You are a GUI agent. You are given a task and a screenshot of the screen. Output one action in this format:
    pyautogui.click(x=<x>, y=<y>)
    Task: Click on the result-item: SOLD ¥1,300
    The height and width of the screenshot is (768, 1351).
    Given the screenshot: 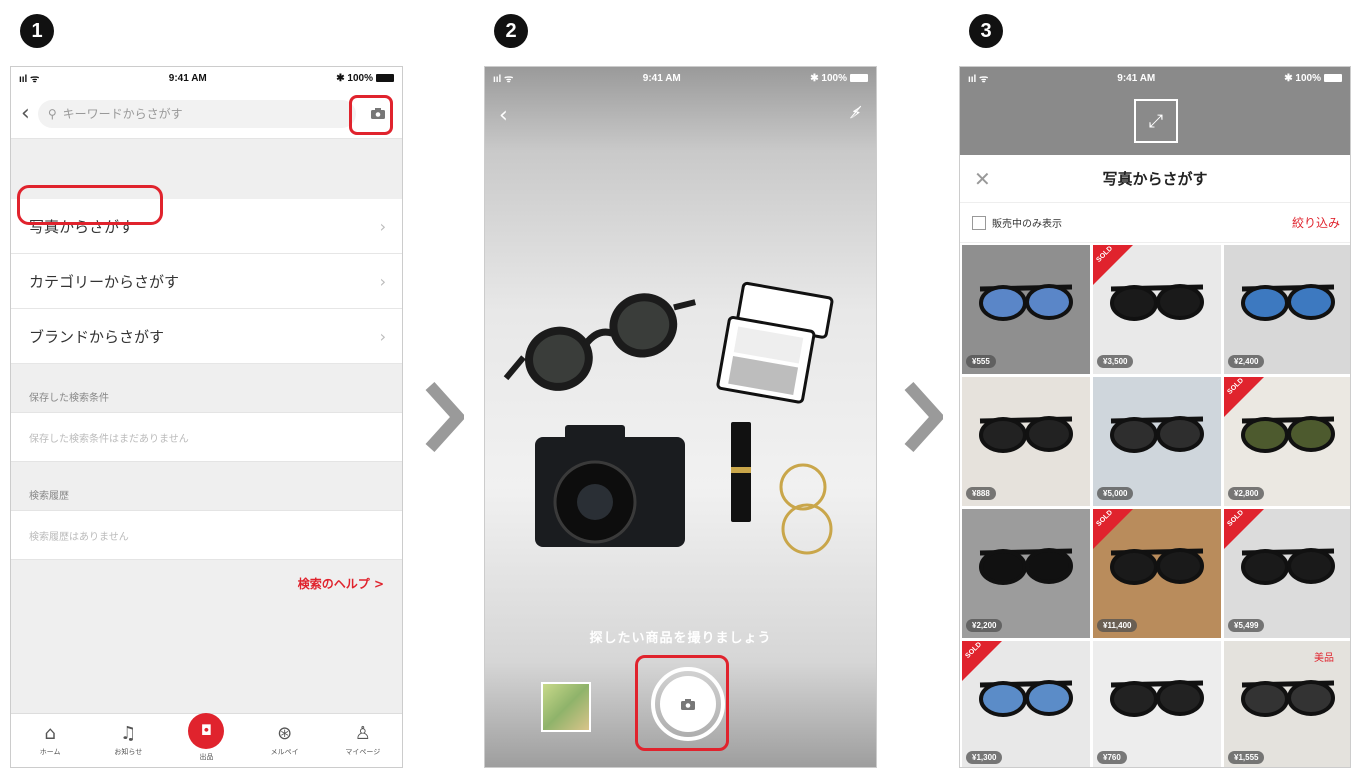 What is the action you would take?
    pyautogui.click(x=1026, y=704)
    